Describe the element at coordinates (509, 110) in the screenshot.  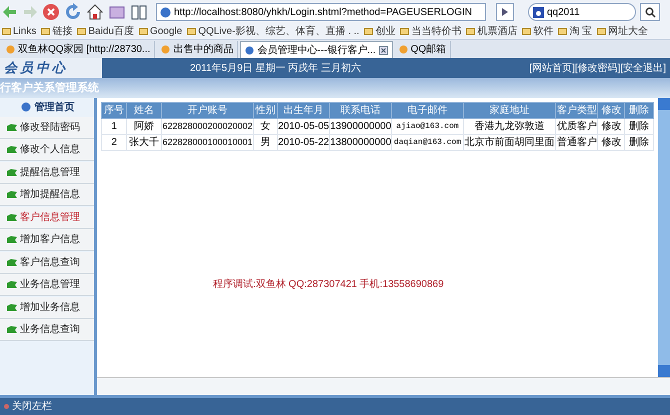
I see `column-header: 家庭地址` at that location.